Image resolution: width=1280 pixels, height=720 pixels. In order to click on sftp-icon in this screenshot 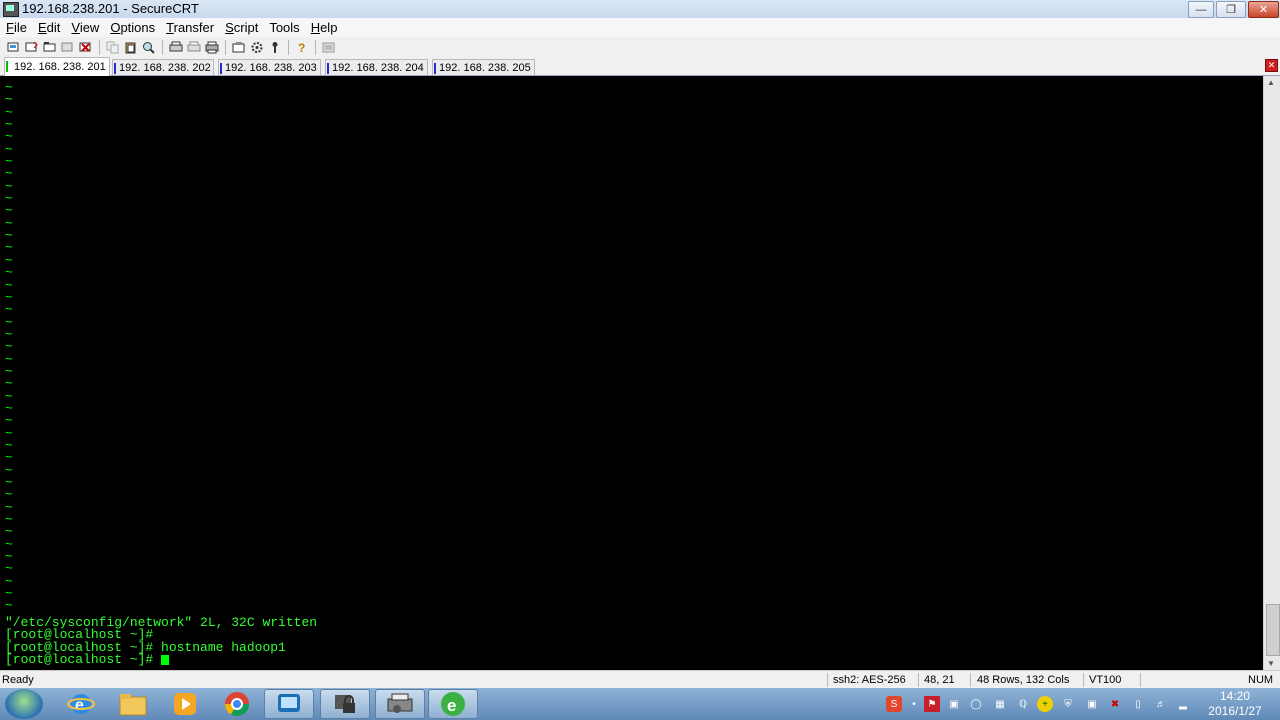, I will do `click(329, 47)`.